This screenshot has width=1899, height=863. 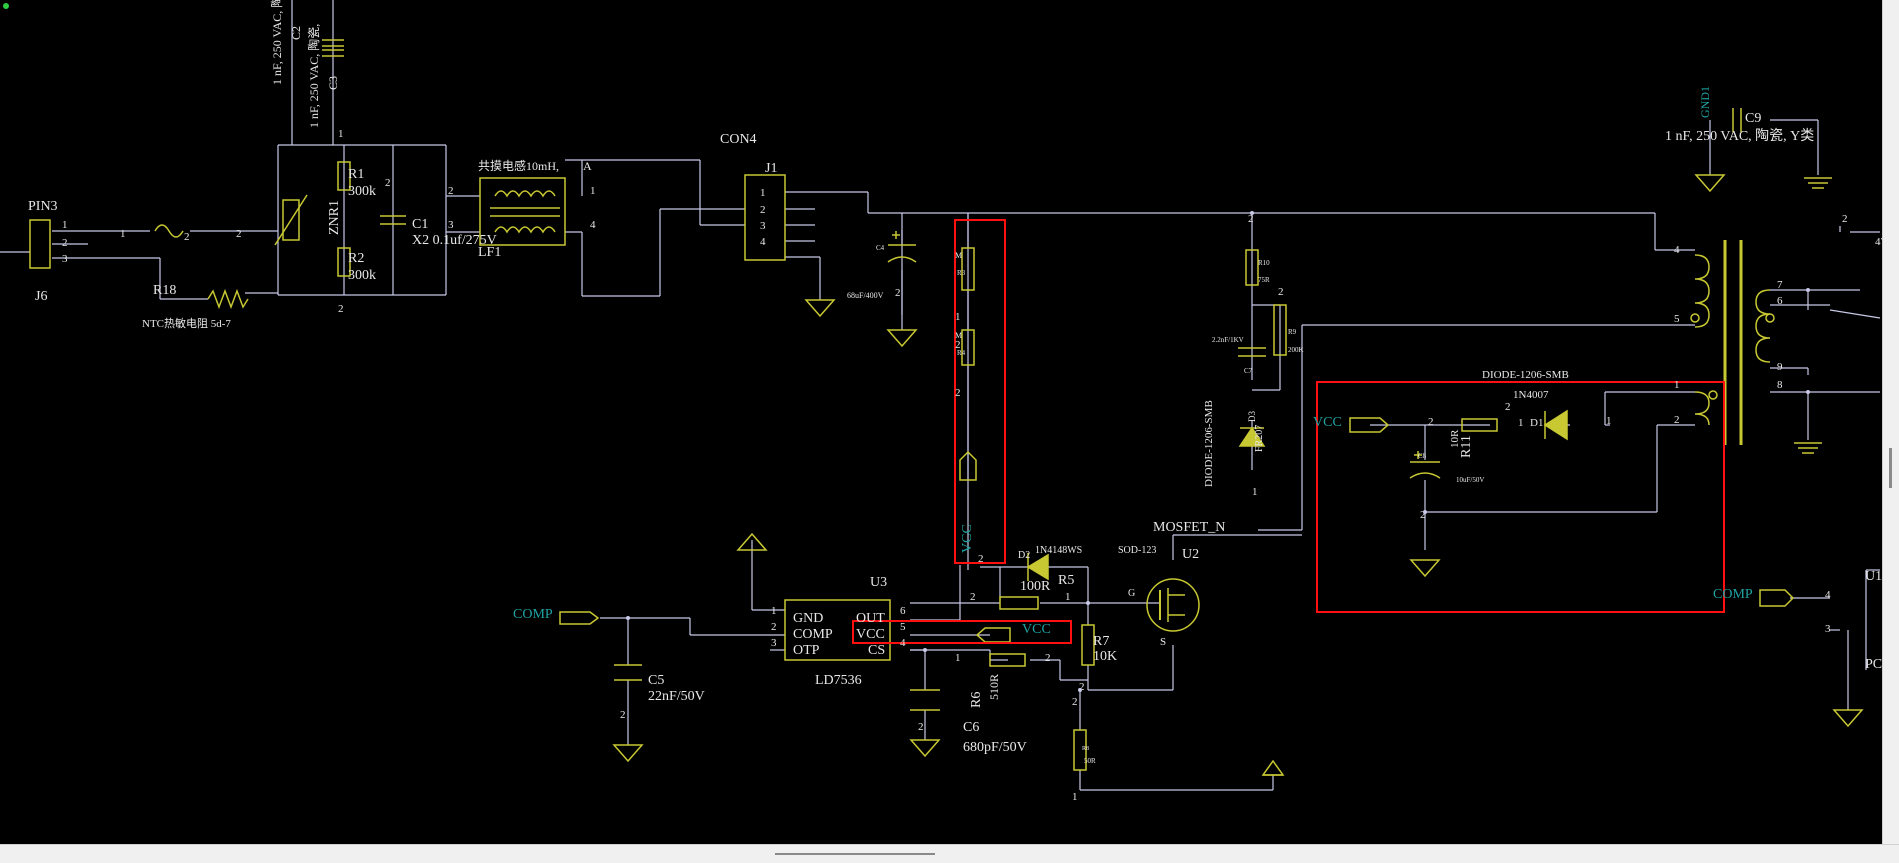 What do you see at coordinates (1780, 367) in the screenshot?
I see `svg-text: 9` at bounding box center [1780, 367].